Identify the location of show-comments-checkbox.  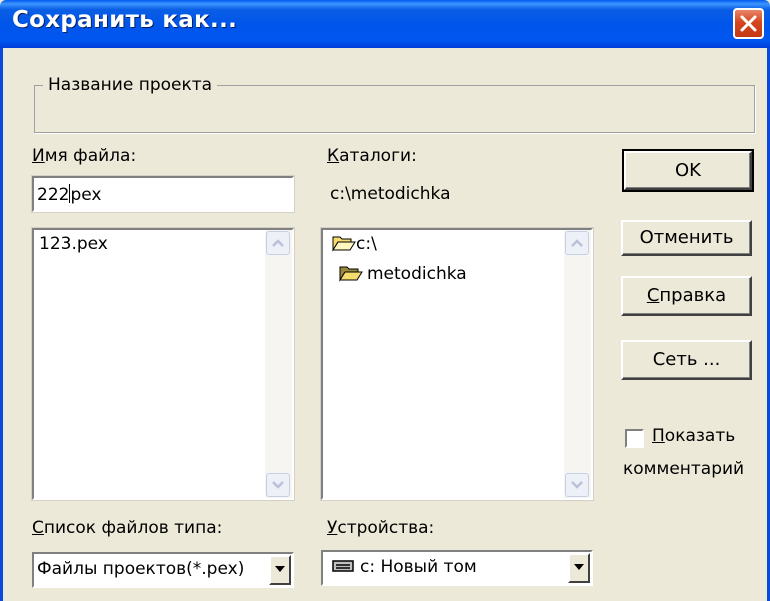
(634, 438).